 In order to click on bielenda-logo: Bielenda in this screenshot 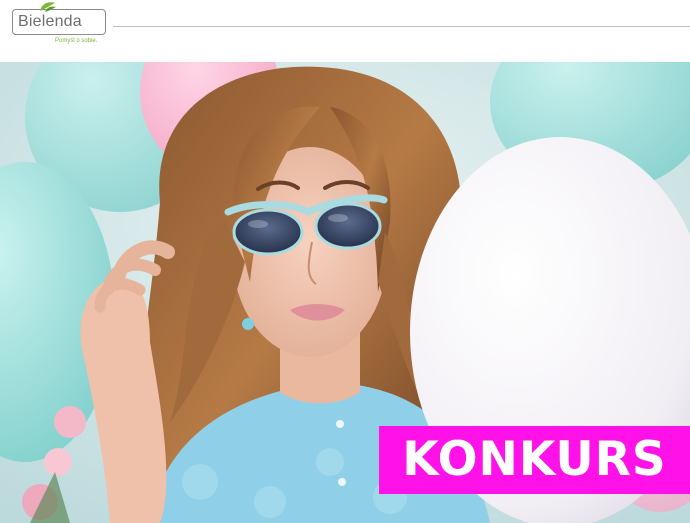, I will do `click(59, 18)`.